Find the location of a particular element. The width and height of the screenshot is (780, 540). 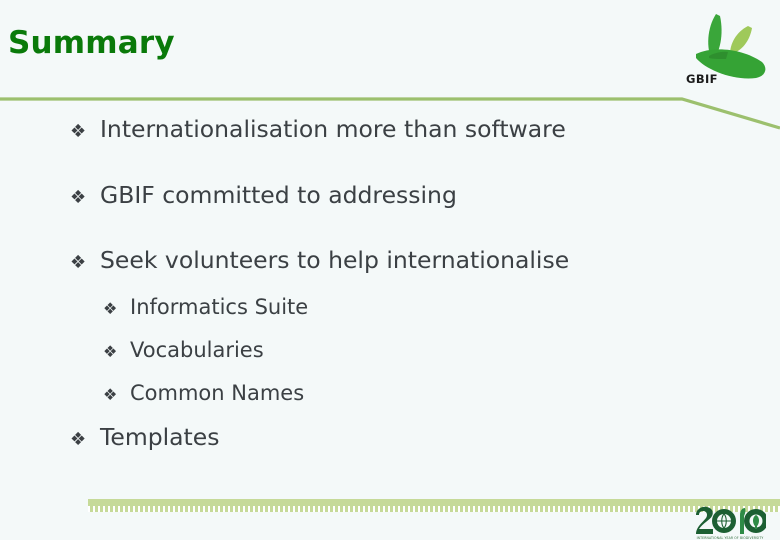

list-item: ❖ Common Names is located at coordinates (390, 392).